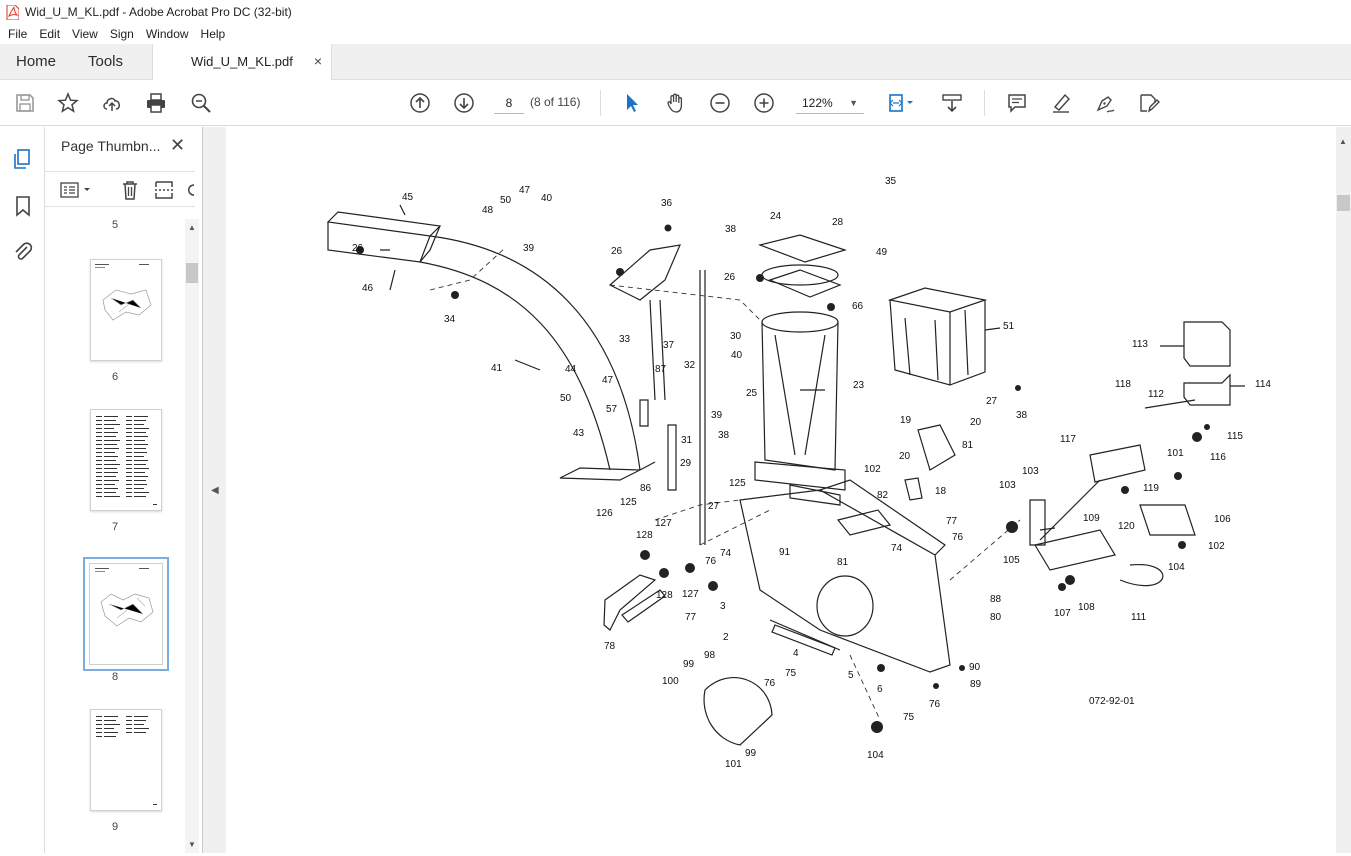 This screenshot has height=856, width=1351. What do you see at coordinates (464, 103) in the screenshot?
I see `next-page-button` at bounding box center [464, 103].